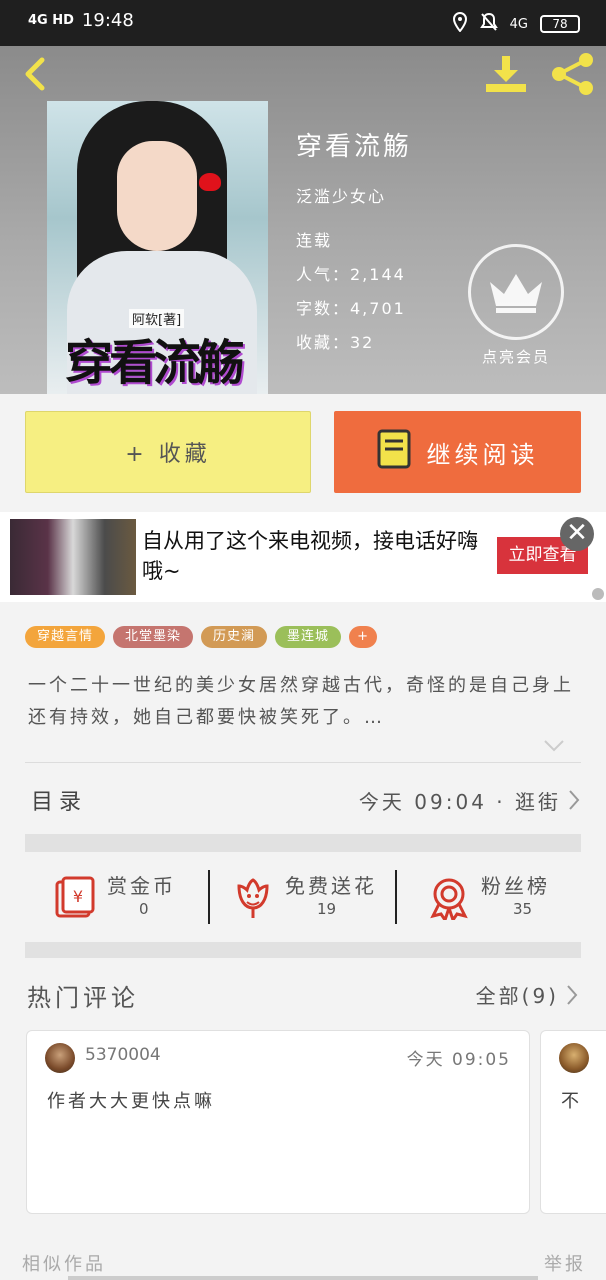 This screenshot has height=1280, width=606. Describe the element at coordinates (482, 454) in the screenshot. I see `continue-reading-label: 继续阅读` at that location.